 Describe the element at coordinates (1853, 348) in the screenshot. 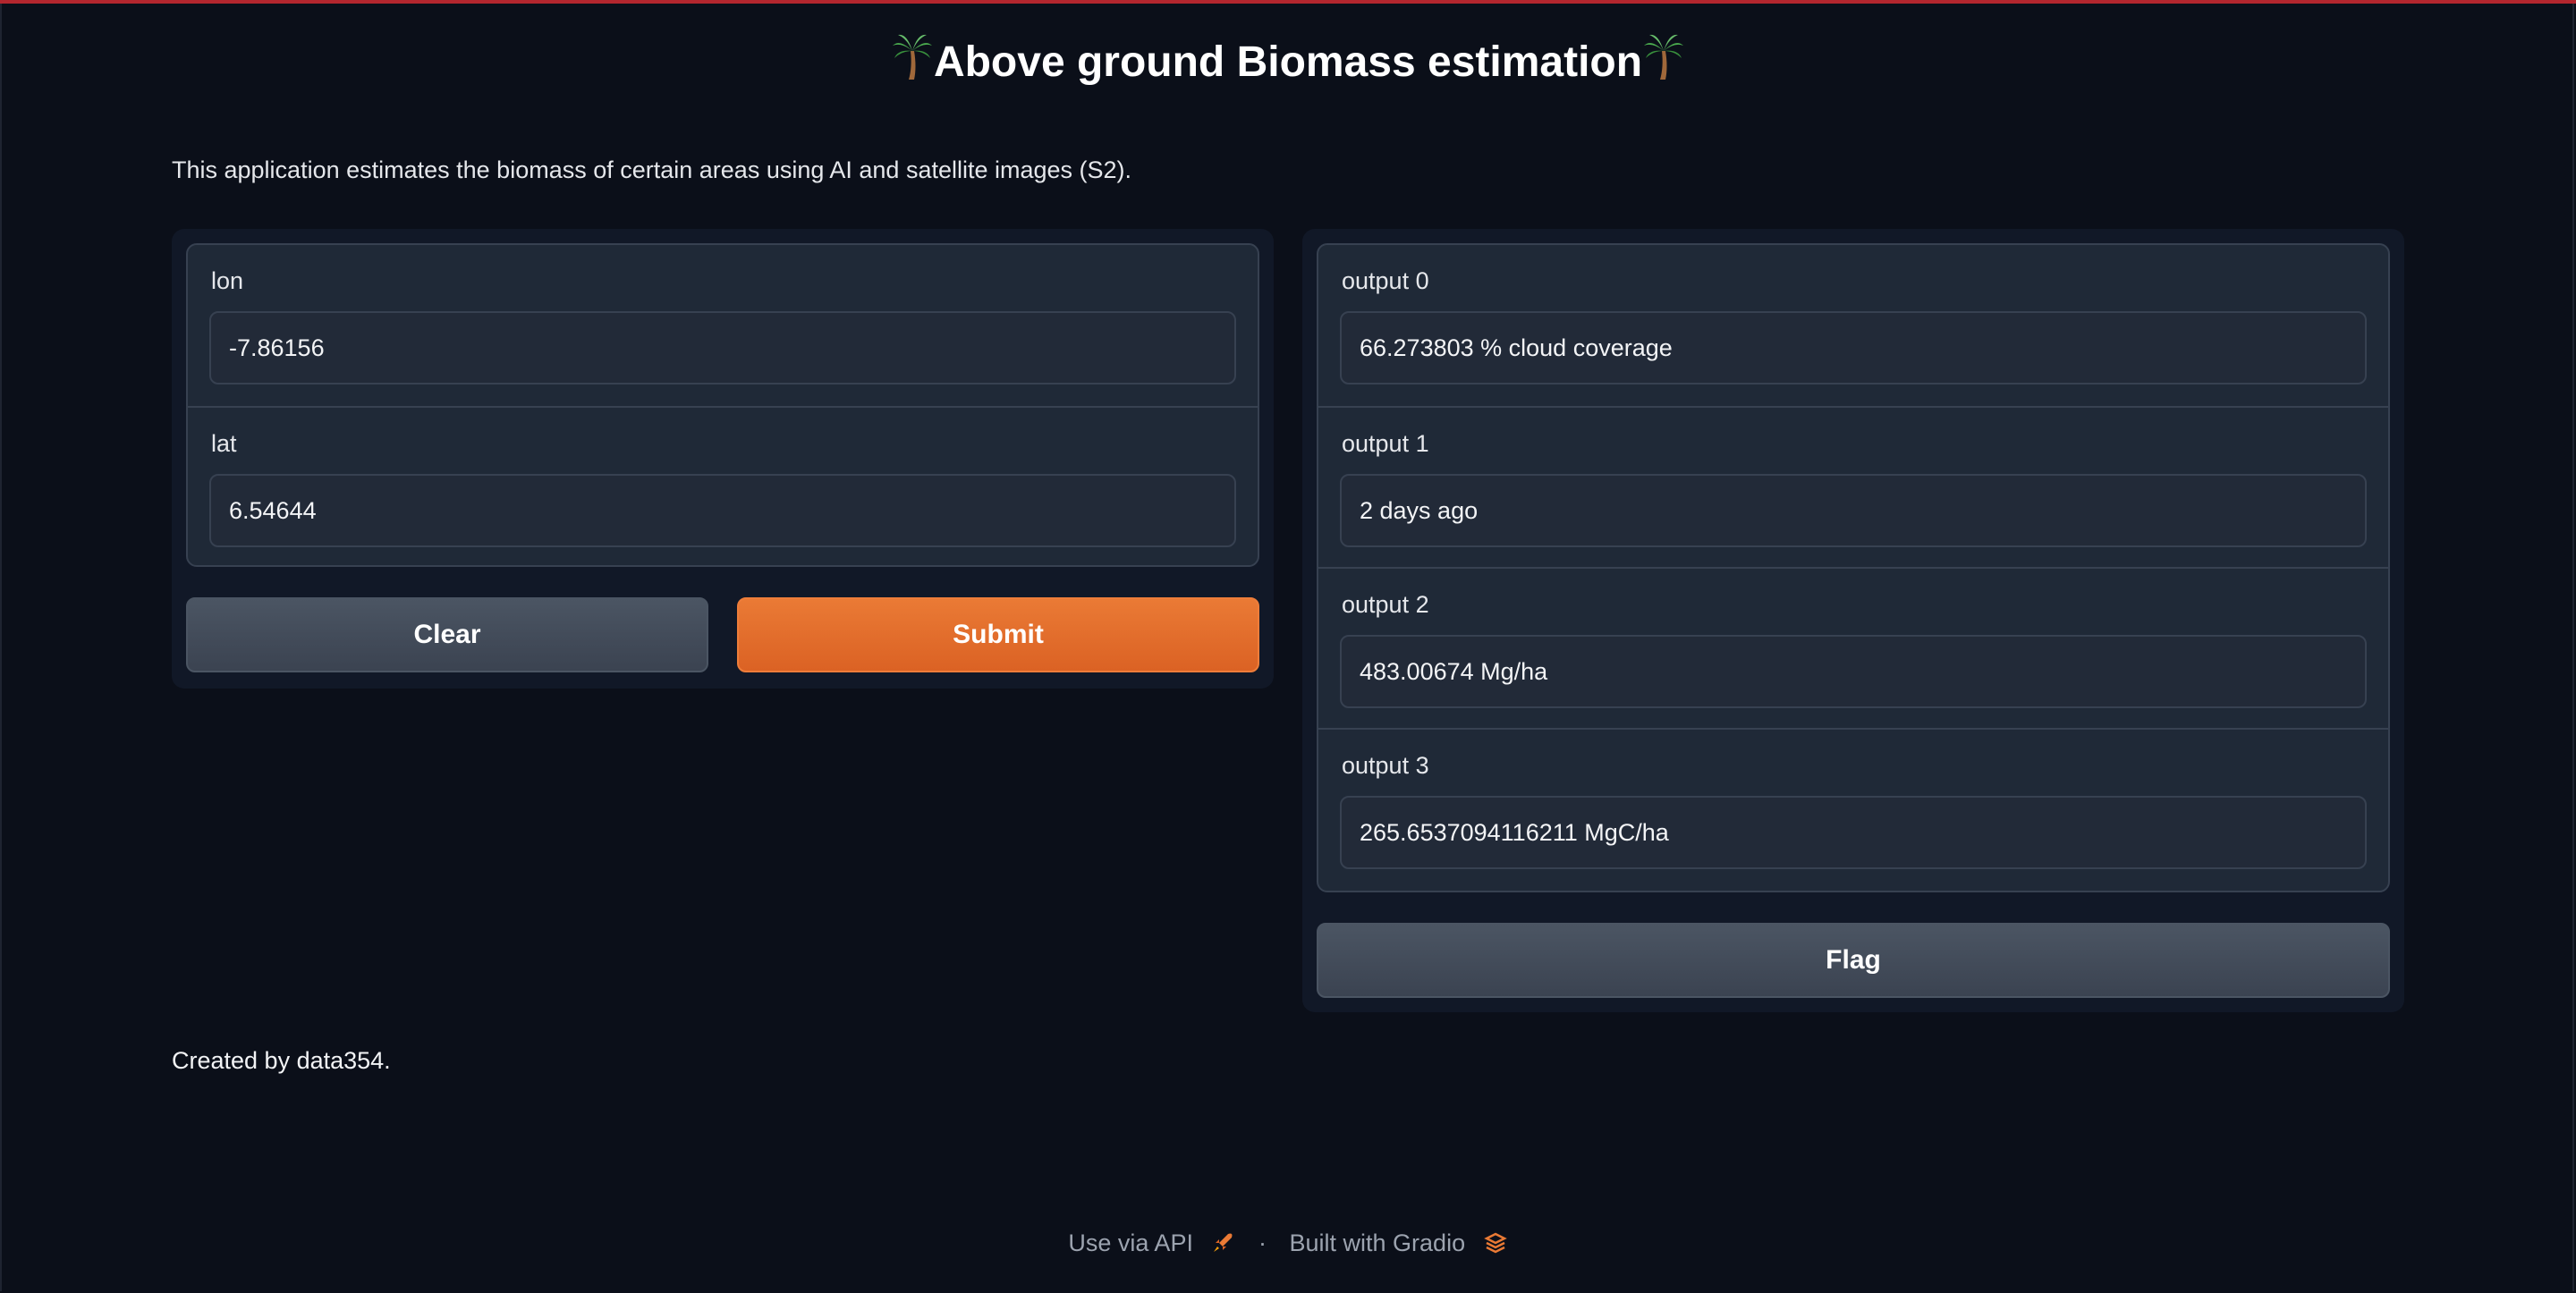

I see `output-0-textbox: 66.273803 % cloud coverage` at that location.